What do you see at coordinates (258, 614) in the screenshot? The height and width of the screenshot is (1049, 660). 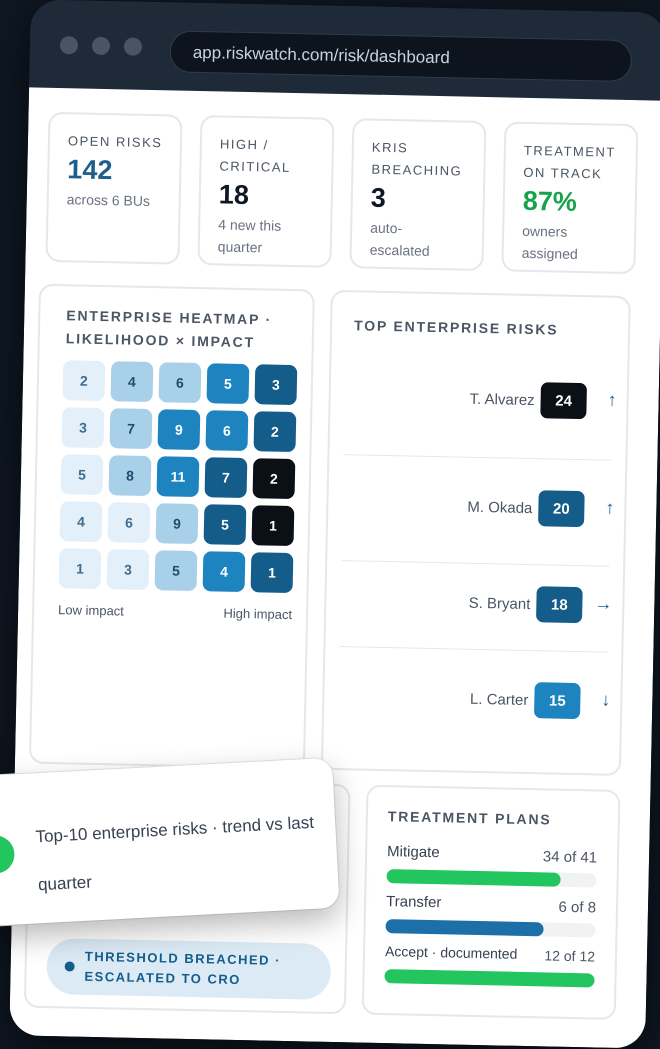 I see `heatmap-high-label: High impact` at bounding box center [258, 614].